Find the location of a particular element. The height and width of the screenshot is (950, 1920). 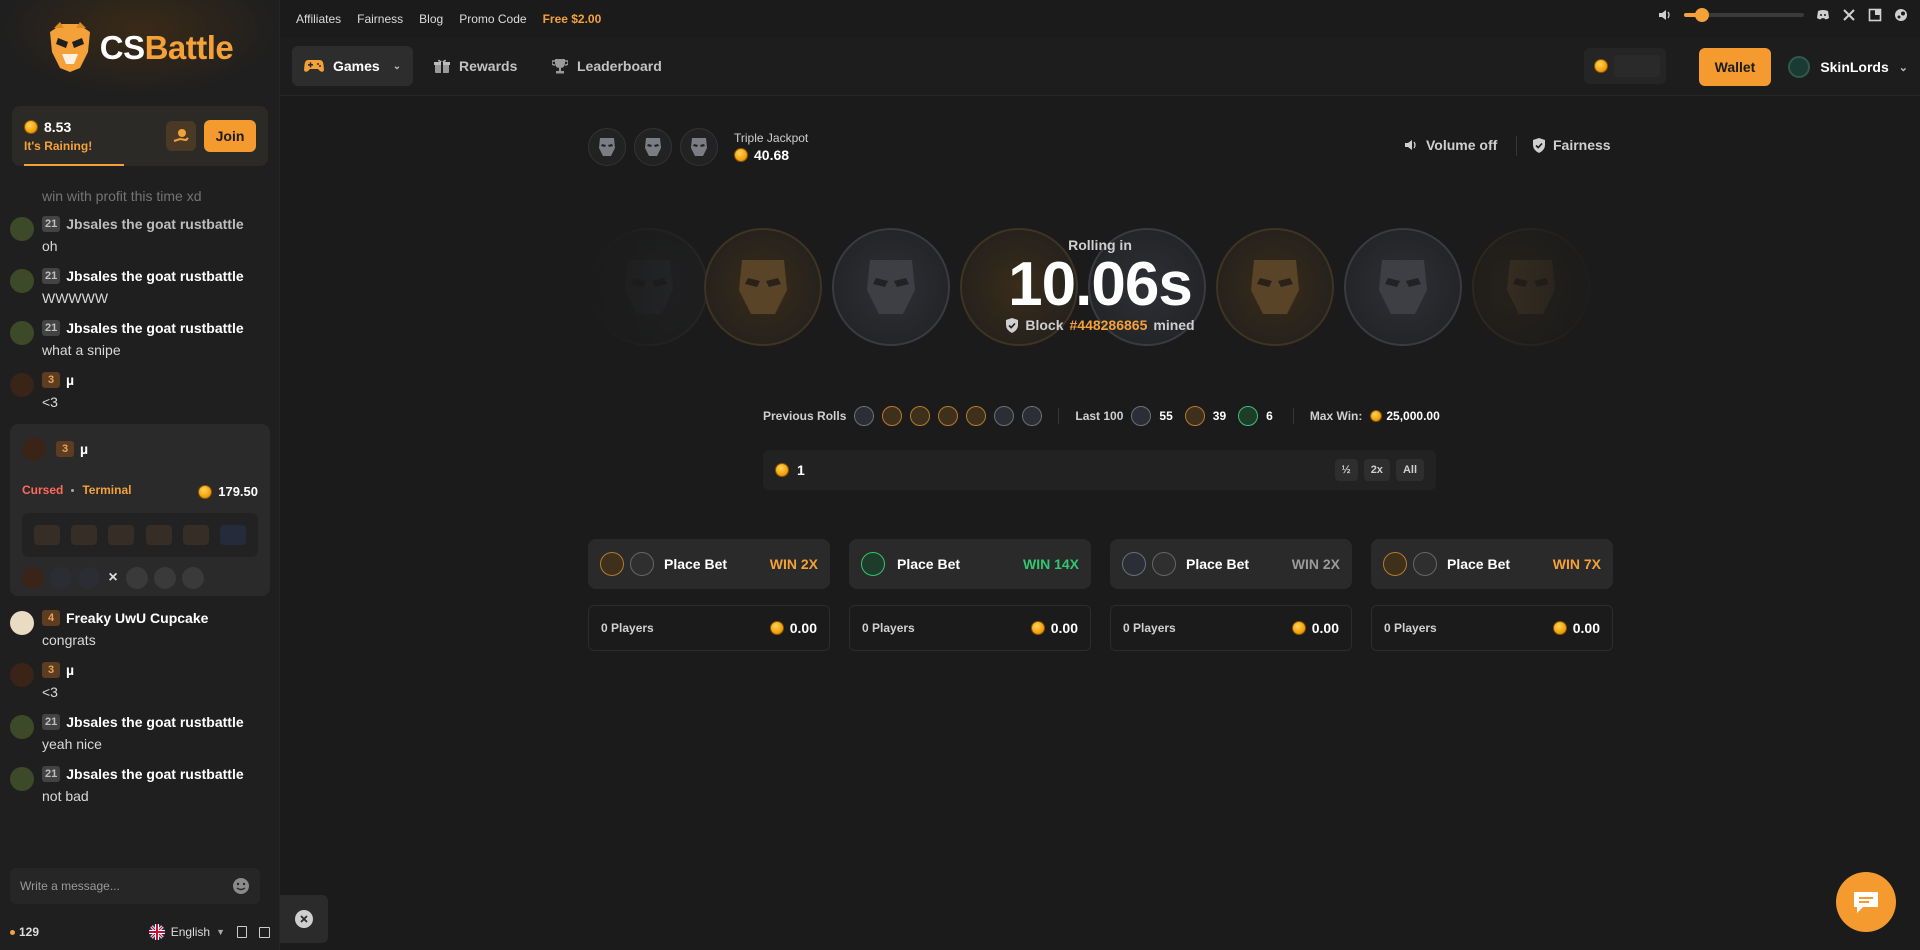

leaderboard-label: Leaderboard is located at coordinates (619, 66).